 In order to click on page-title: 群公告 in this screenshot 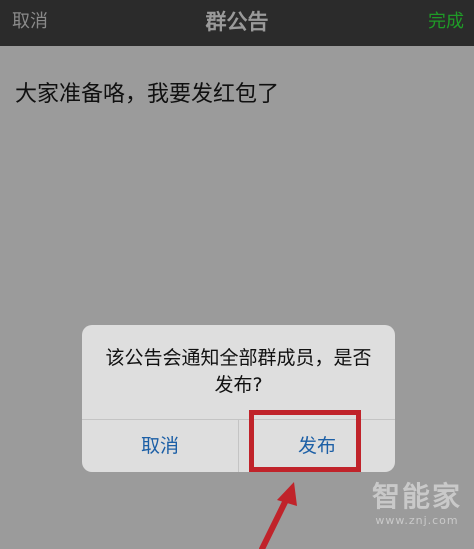, I will do `click(237, 22)`.